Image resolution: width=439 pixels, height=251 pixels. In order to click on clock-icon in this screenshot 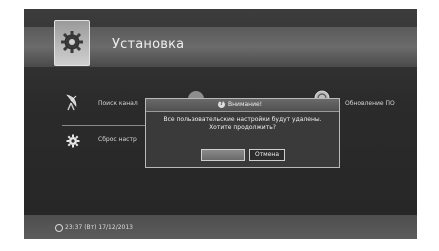, I will do `click(59, 228)`.